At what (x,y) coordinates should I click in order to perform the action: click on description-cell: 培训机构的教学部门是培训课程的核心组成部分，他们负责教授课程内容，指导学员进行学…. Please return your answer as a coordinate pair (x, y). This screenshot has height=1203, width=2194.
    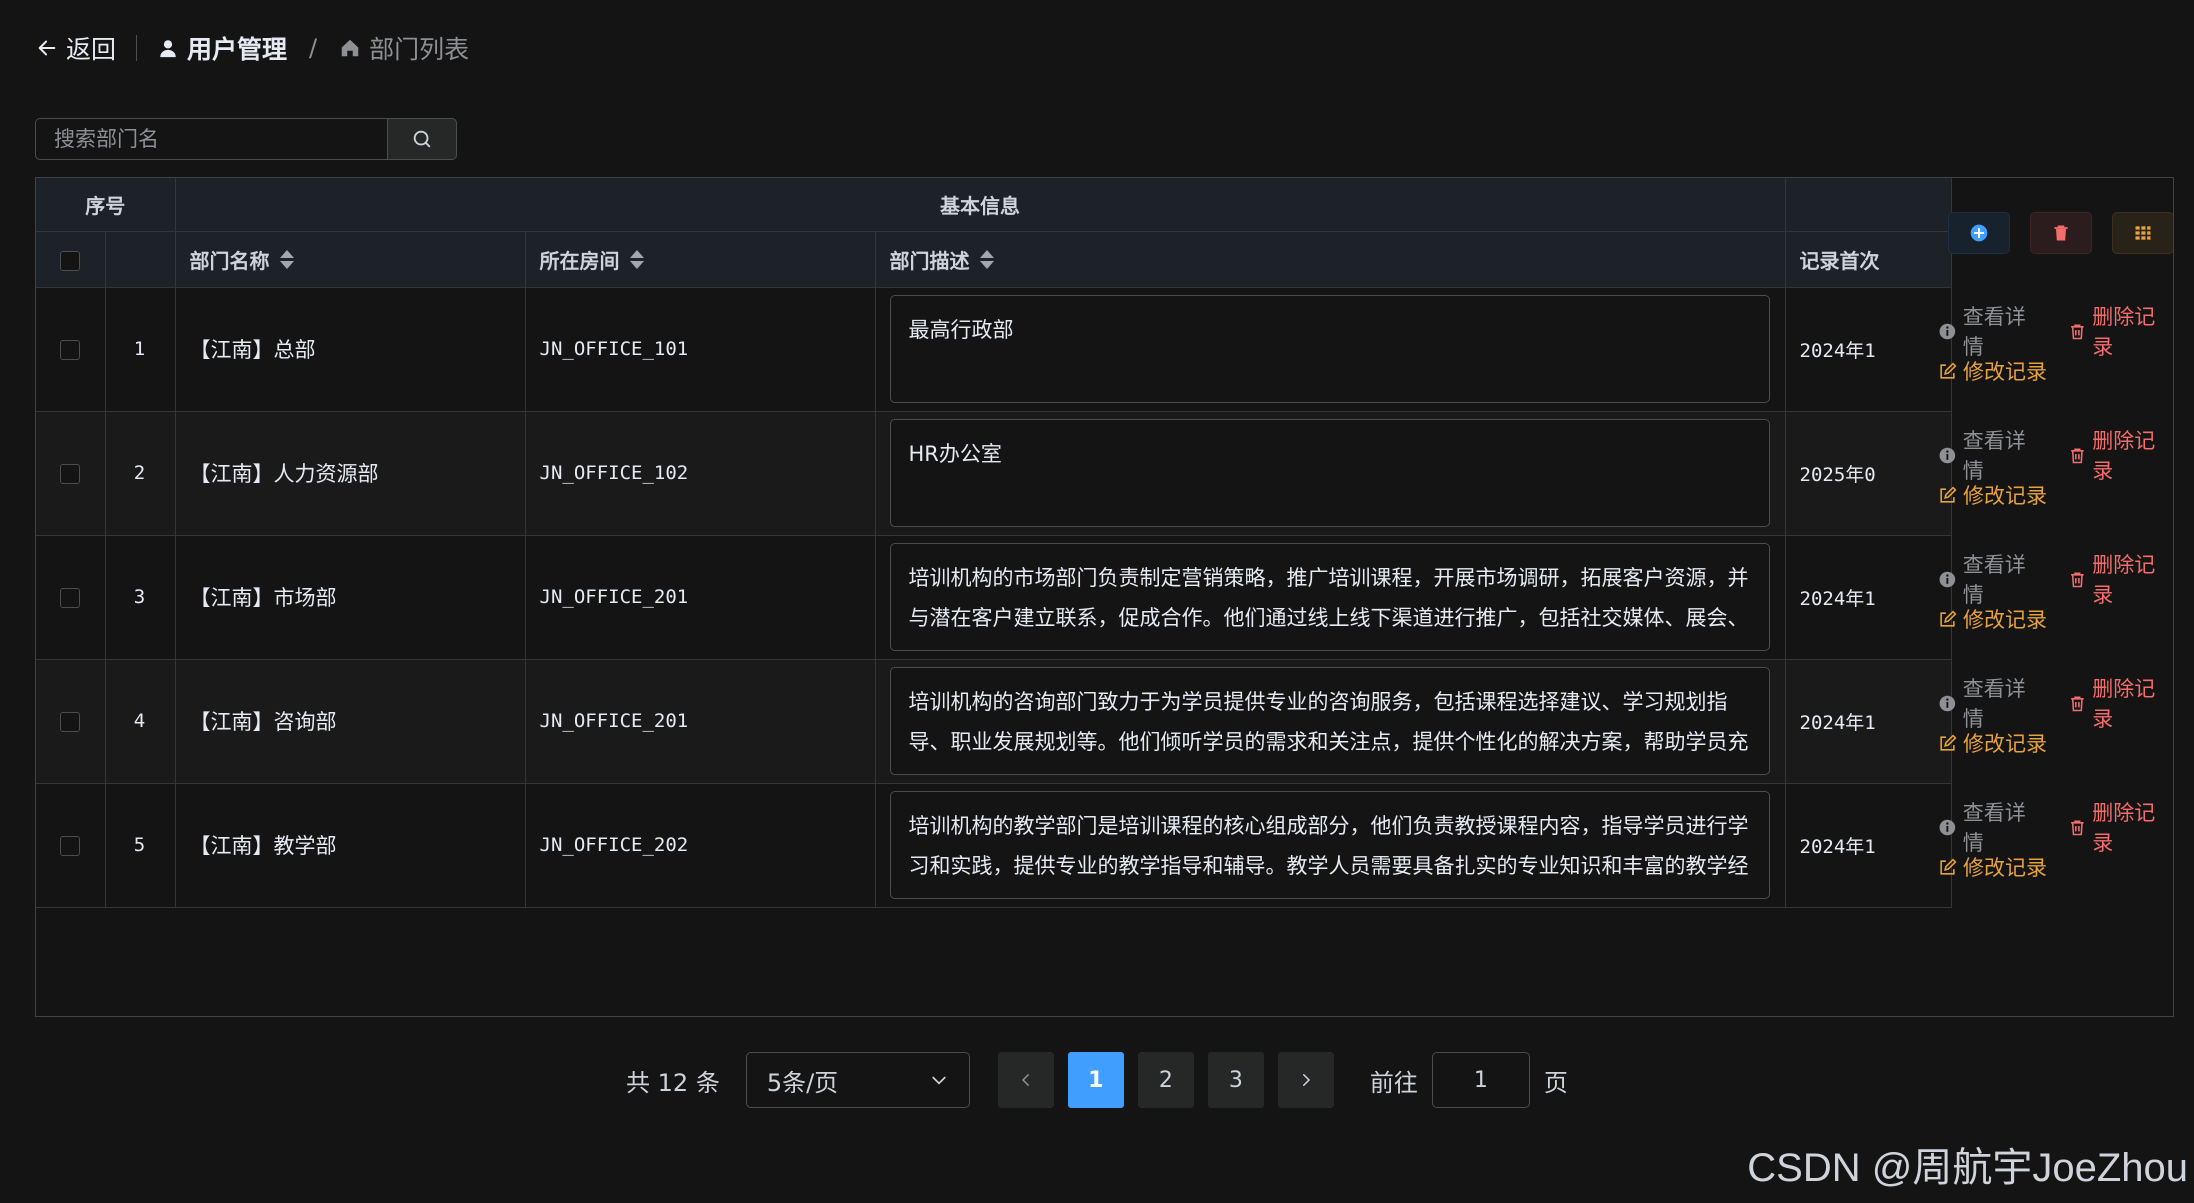
    Looking at the image, I should click on (1330, 845).